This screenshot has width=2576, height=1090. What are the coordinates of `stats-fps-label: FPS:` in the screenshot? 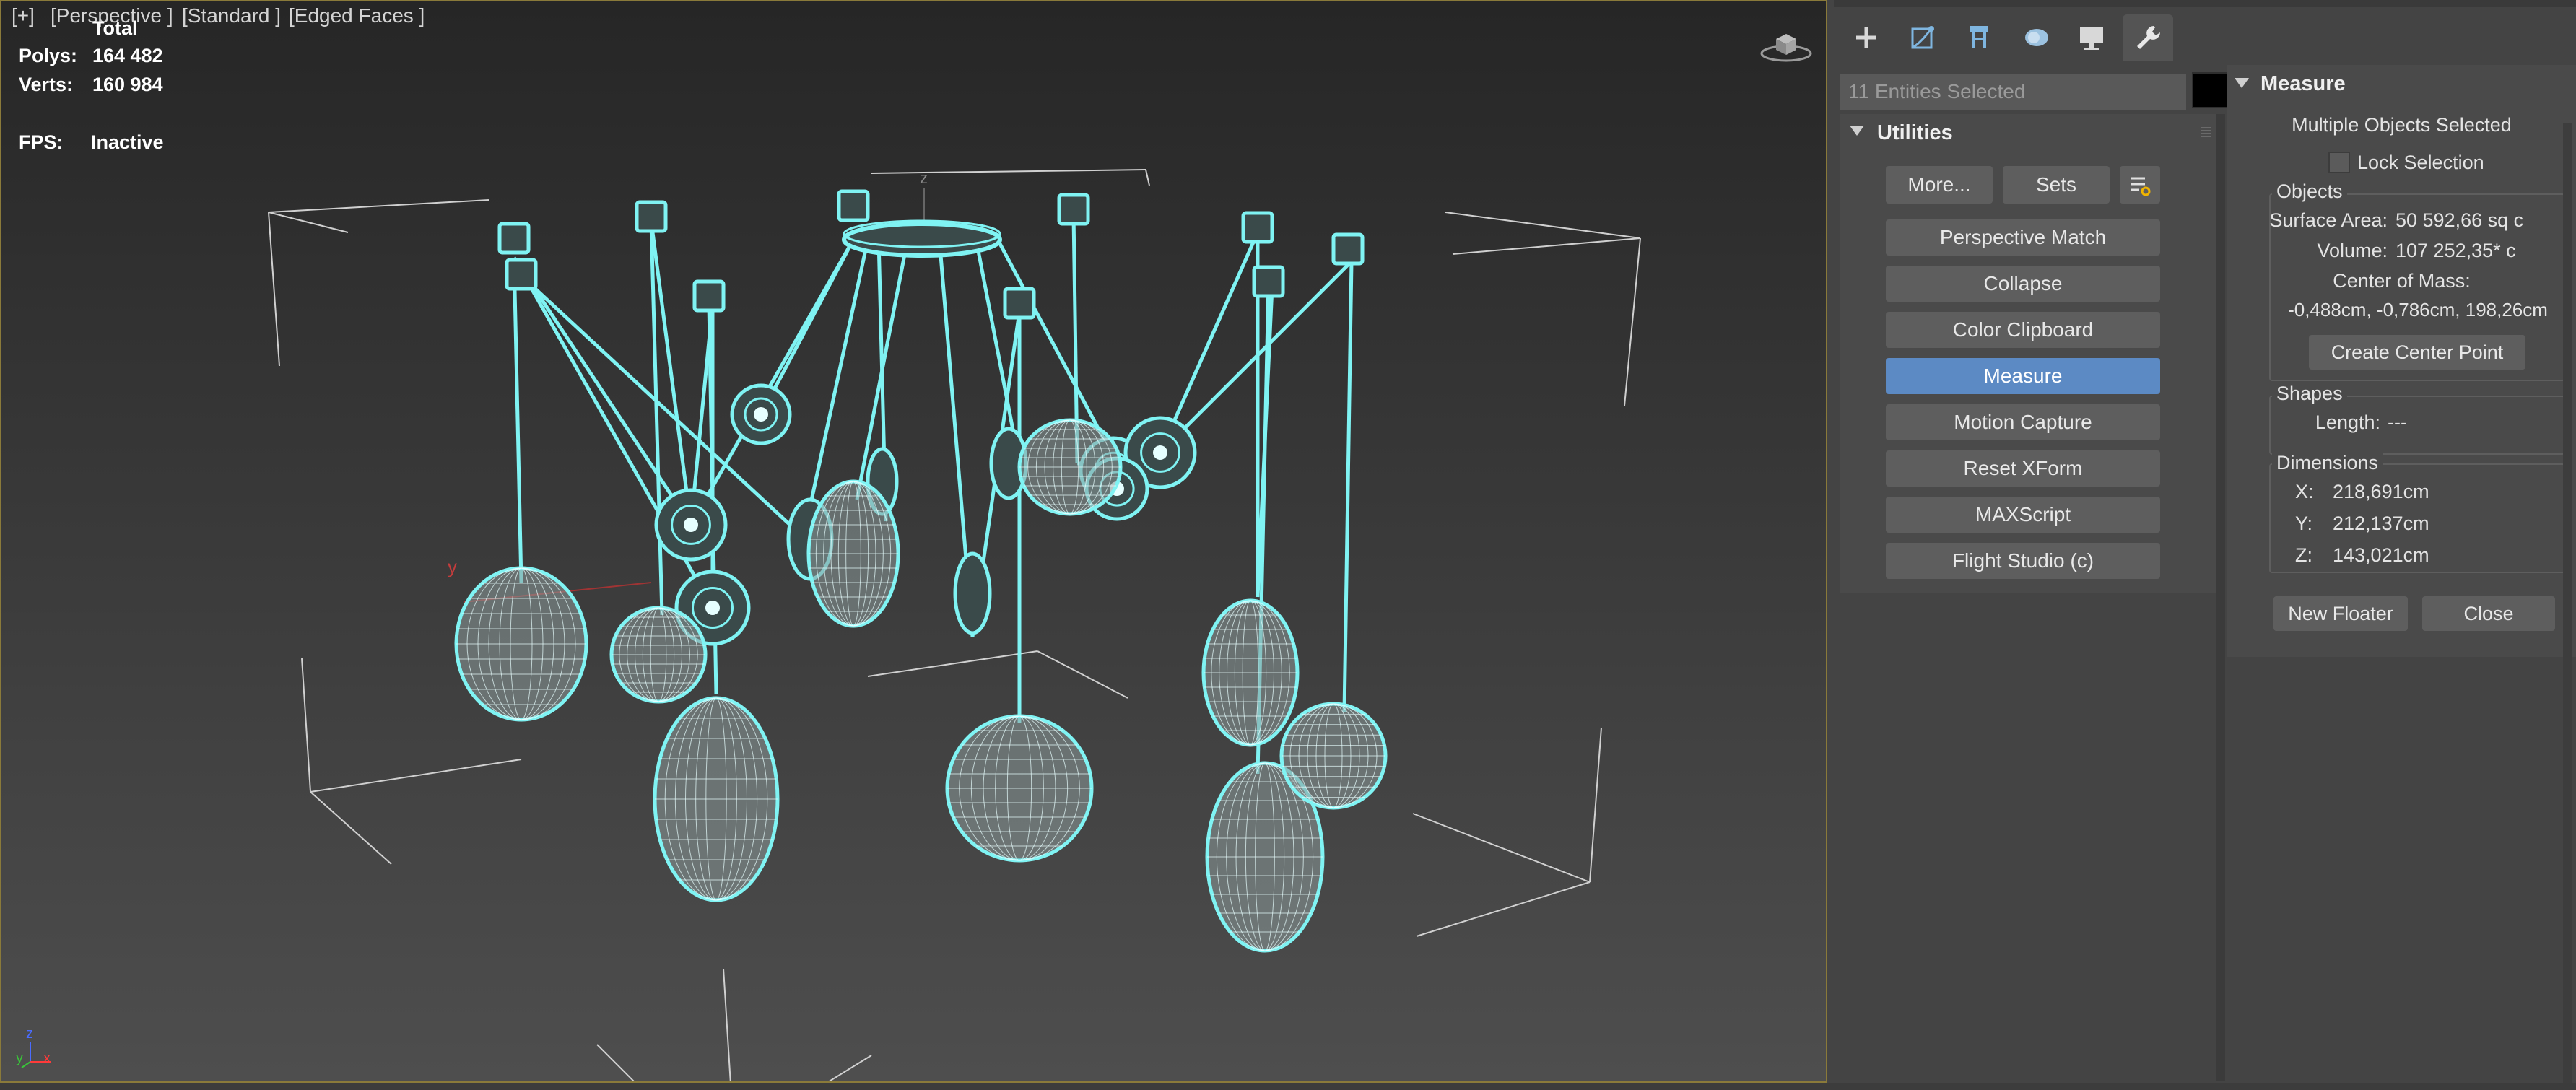 It's located at (41, 142).